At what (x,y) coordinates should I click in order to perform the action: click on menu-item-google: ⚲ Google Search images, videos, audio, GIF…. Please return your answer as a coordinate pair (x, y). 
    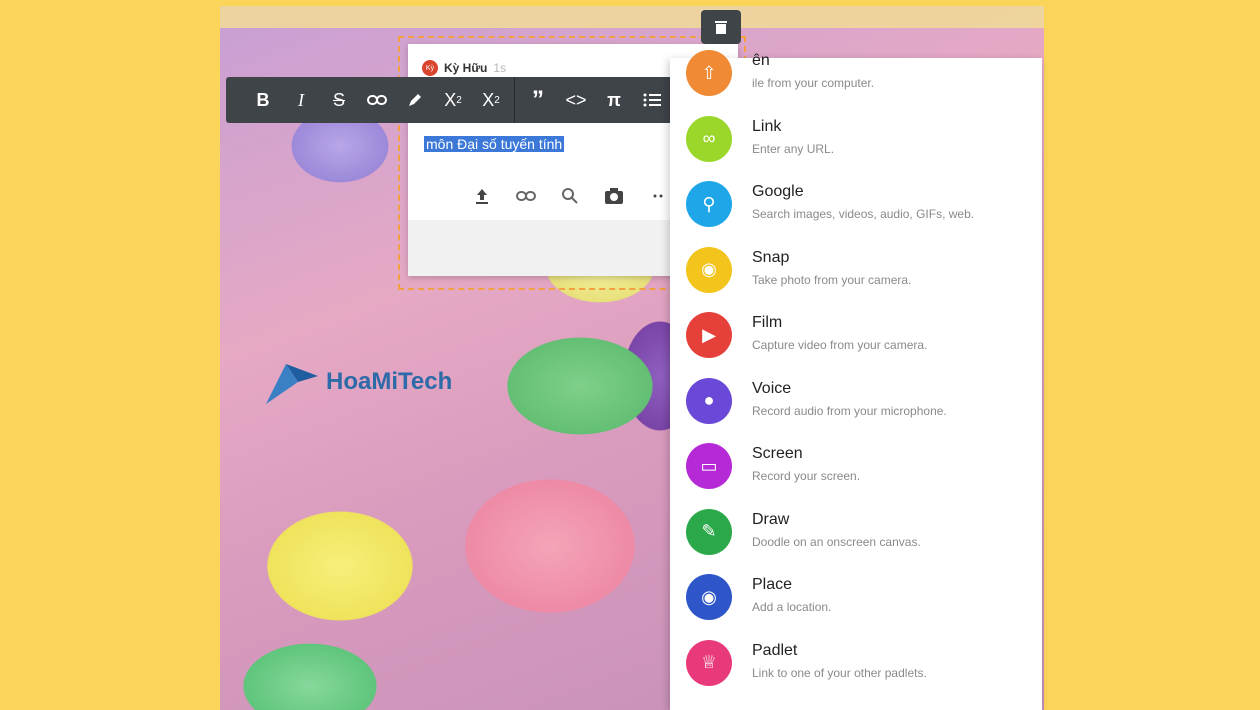
    Looking at the image, I should click on (856, 203).